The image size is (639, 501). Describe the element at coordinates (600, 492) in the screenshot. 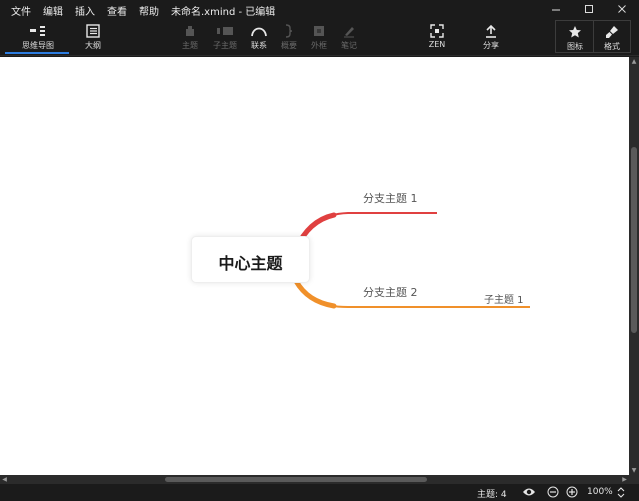

I see `zoom-level: 100%` at that location.